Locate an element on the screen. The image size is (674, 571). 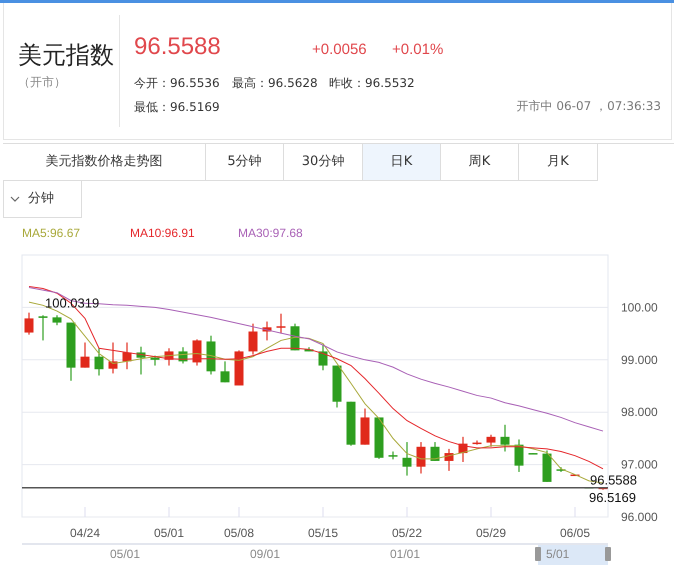
y-axis-label: 99.000 is located at coordinates (639, 359).